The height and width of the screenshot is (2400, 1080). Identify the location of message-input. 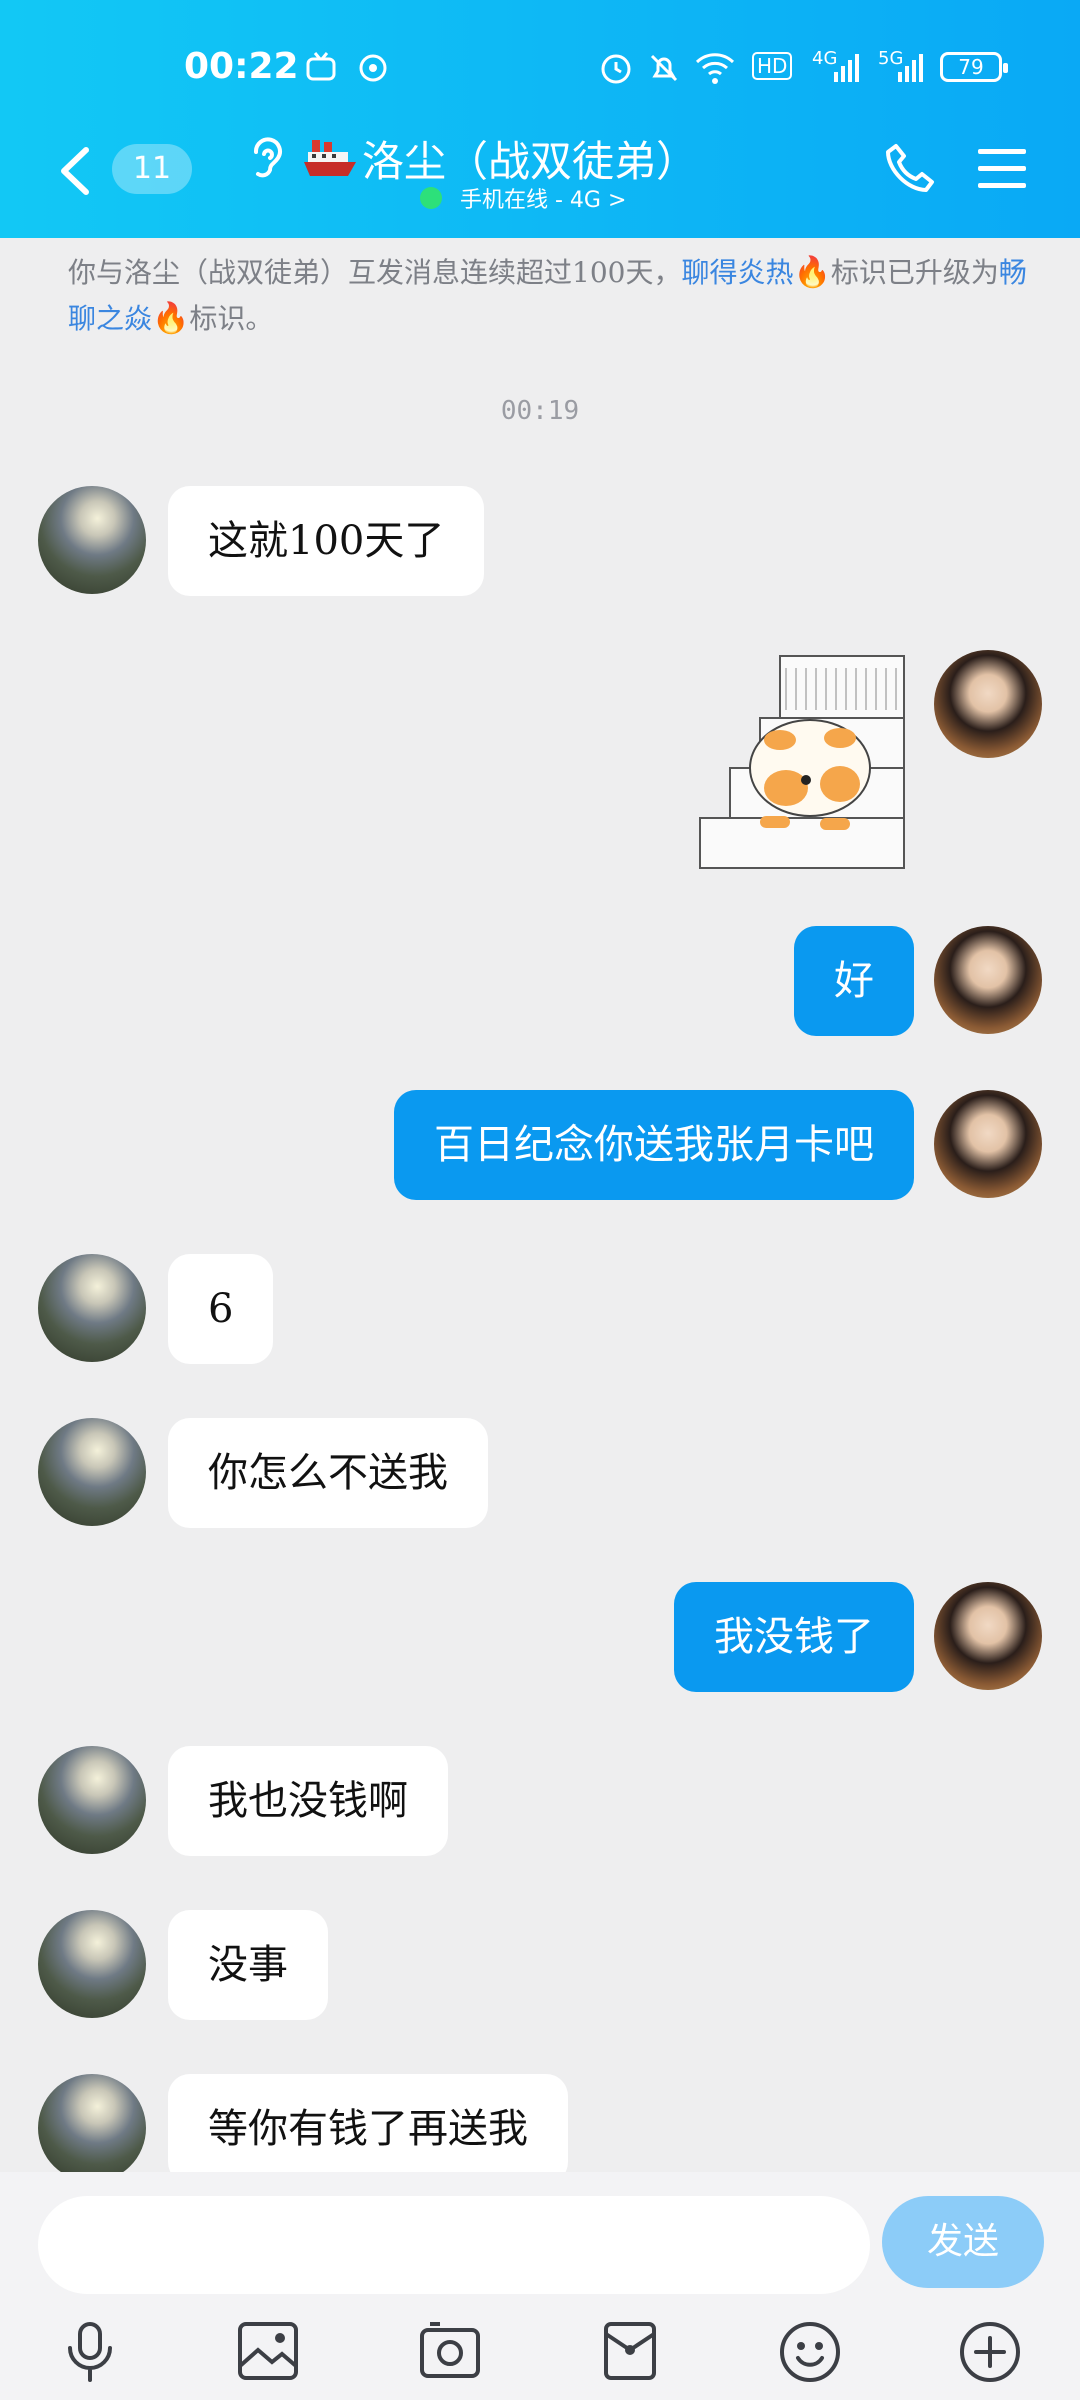
(454, 2245).